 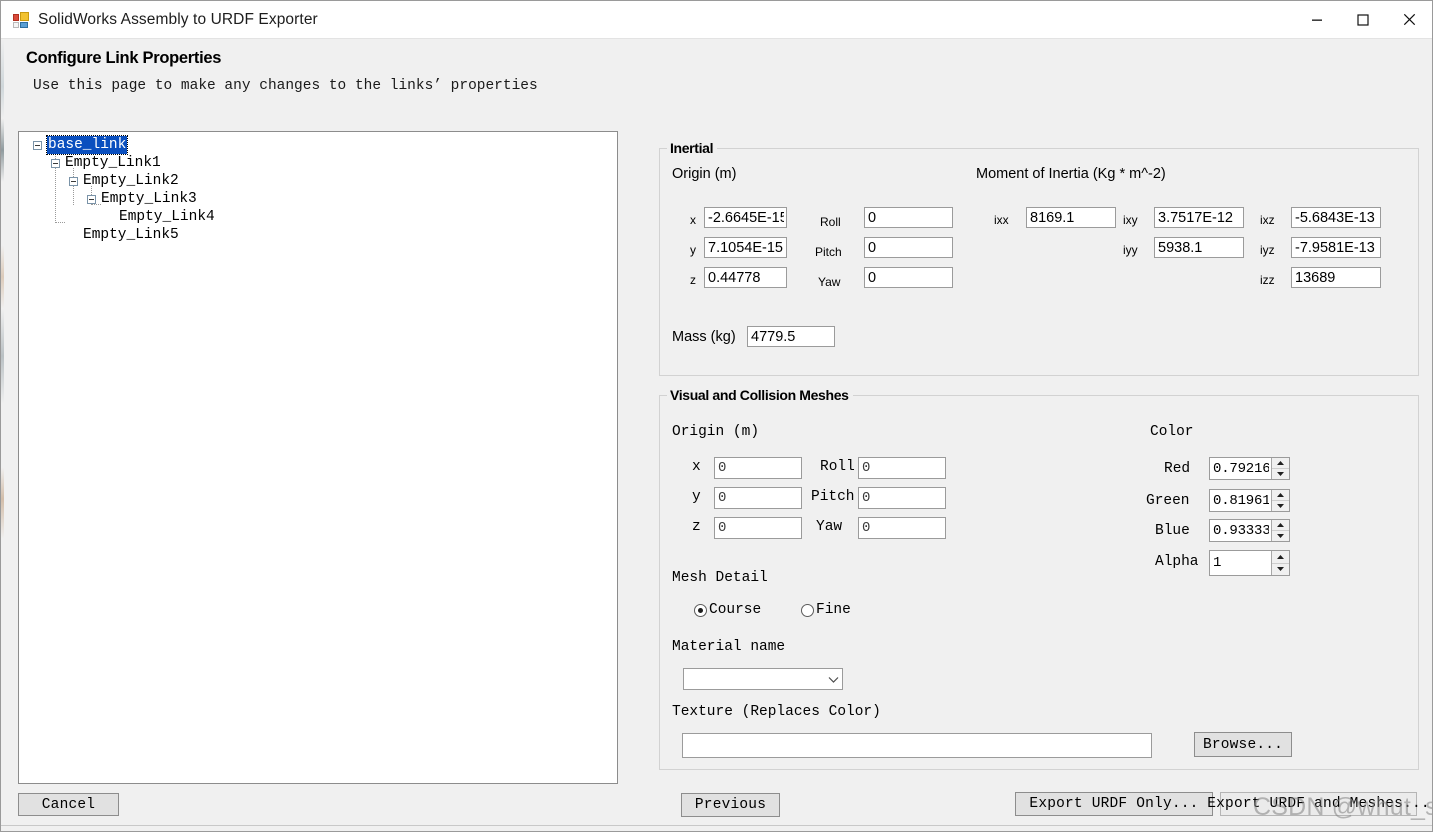 I want to click on close-icon, so click(x=1409, y=19).